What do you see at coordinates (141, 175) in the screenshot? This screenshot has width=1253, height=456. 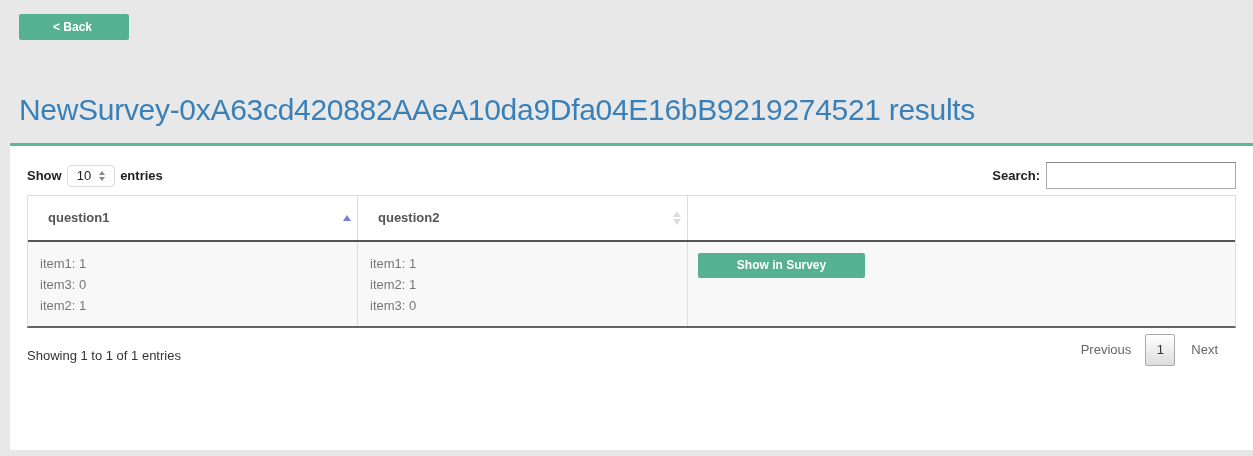 I see `entries-label: entries` at bounding box center [141, 175].